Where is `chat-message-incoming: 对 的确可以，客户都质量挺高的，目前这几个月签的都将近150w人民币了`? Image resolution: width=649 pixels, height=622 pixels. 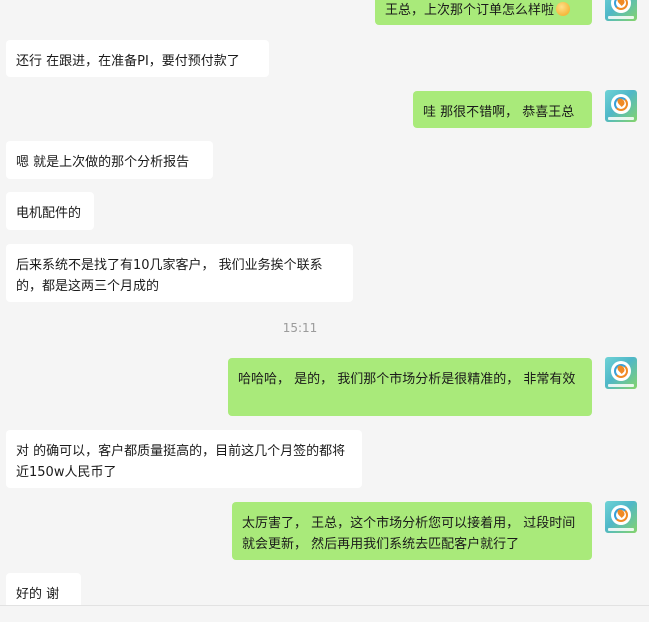
chat-message-incoming: 对 的确可以，客户都质量挺高的，目前这几个月签的都将近150w人民币了 is located at coordinates (184, 459).